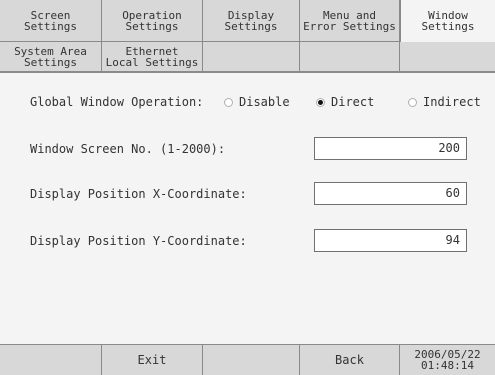 The image size is (495, 375). I want to click on tab-label-line1: Screen, so click(50, 15).